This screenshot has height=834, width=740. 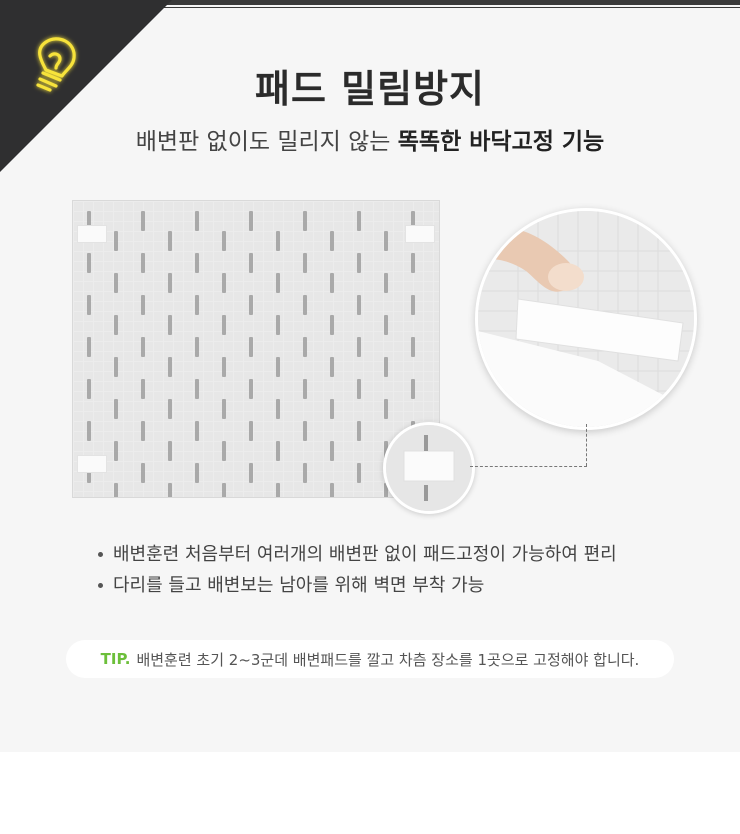 I want to click on subtitle-emphasis: 똑똑한 바닥고정 기능, so click(x=501, y=142).